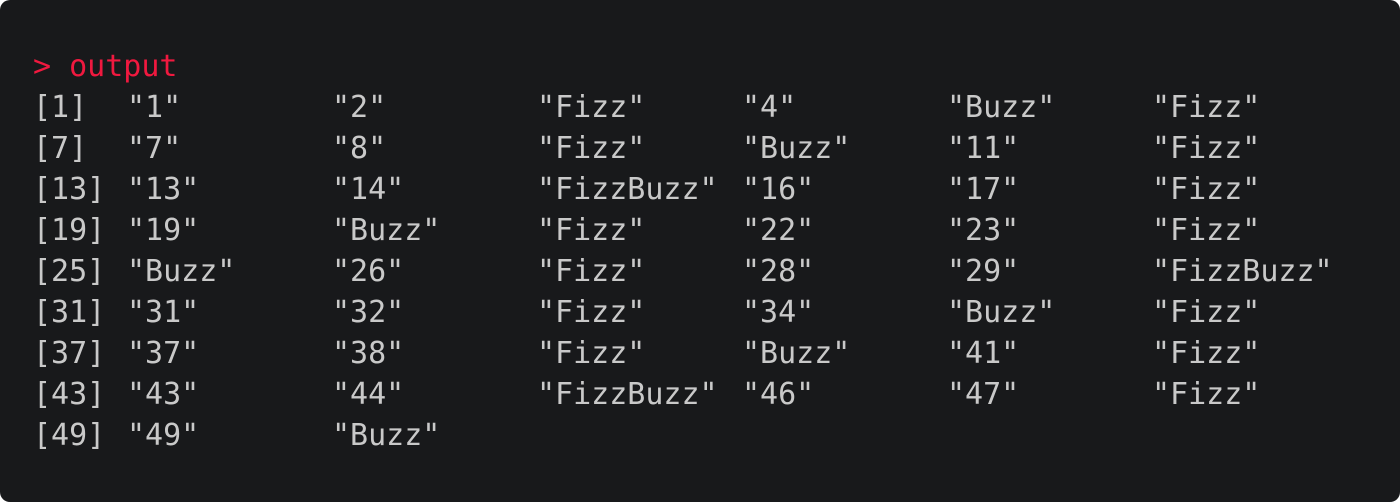 The image size is (1400, 502). I want to click on row-index: [1], so click(60, 107).